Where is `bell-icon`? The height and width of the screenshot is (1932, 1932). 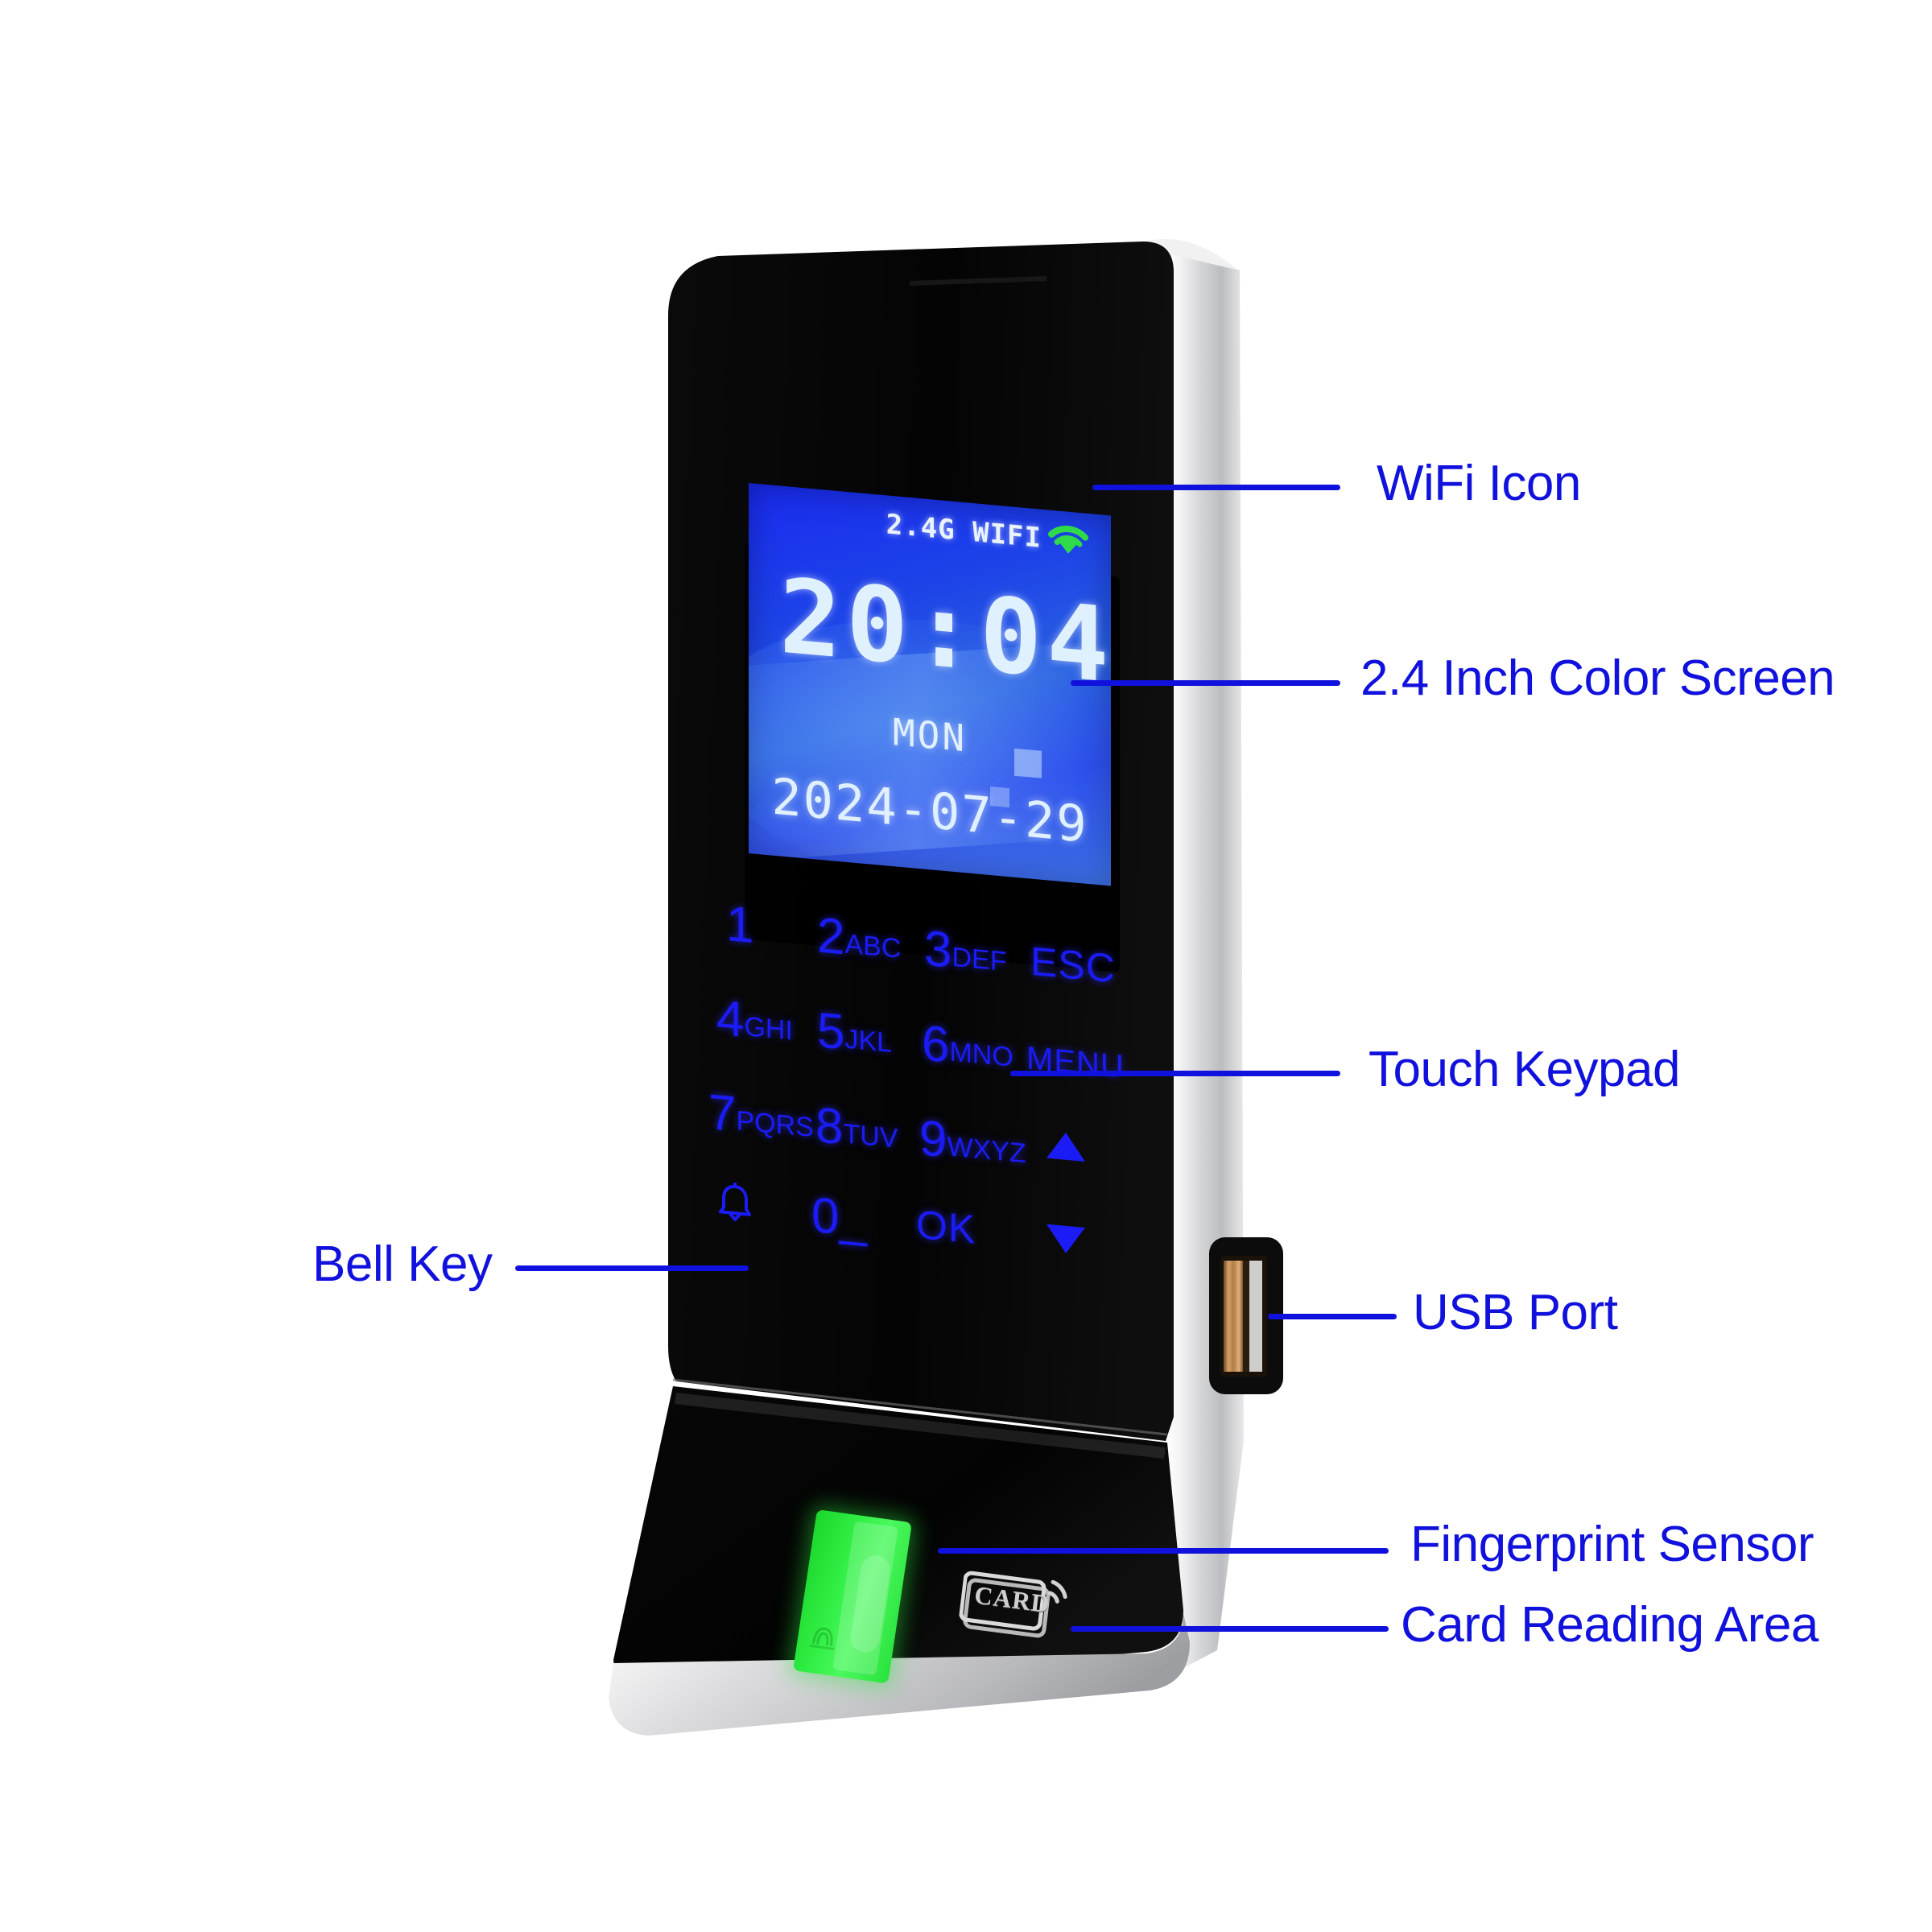 bell-icon is located at coordinates (735, 1202).